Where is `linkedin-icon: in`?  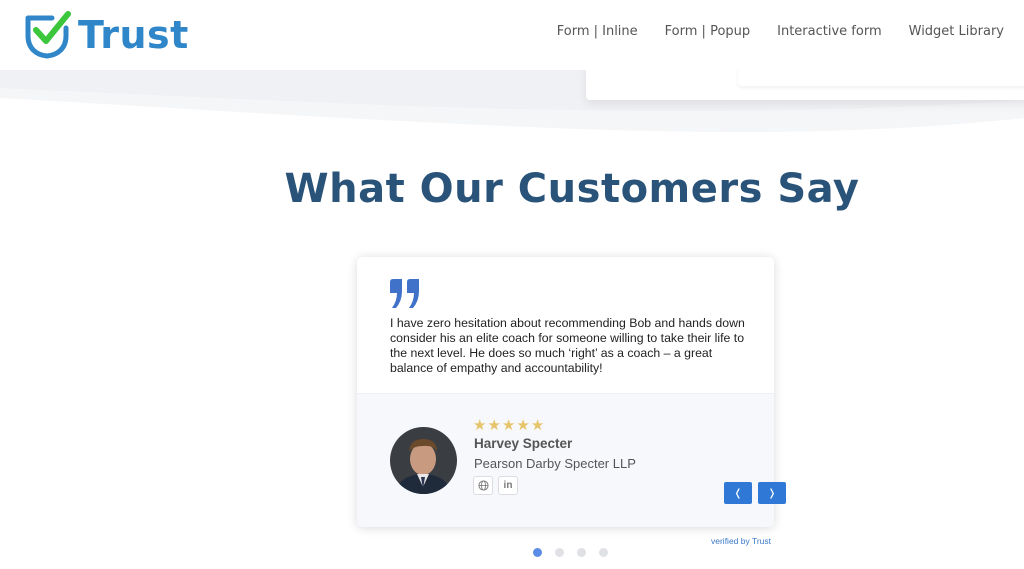
linkedin-icon: in is located at coordinates (508, 485).